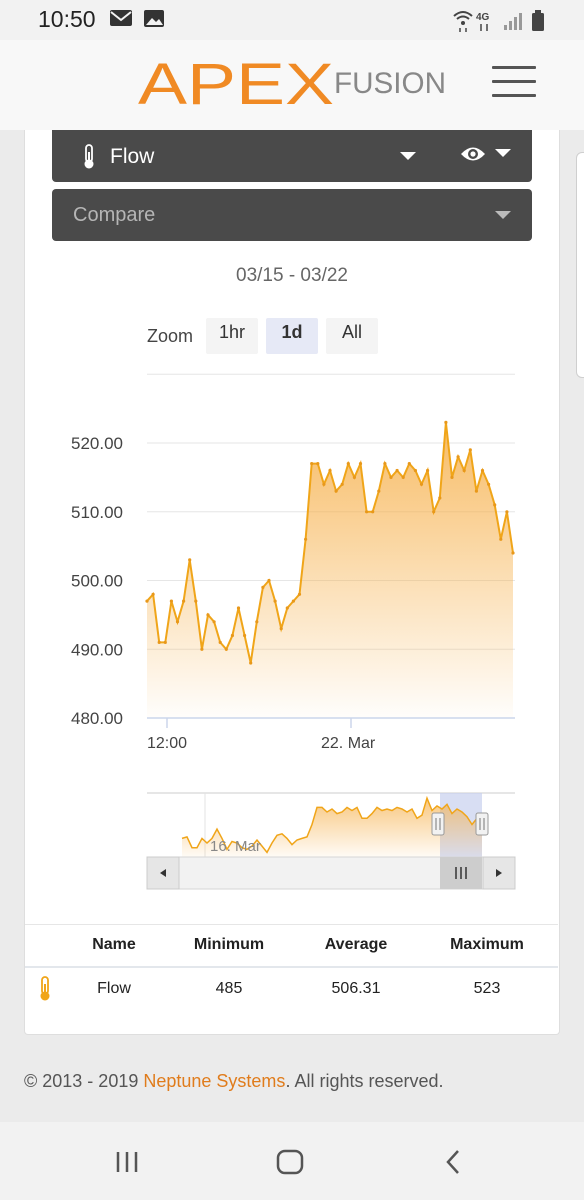 The height and width of the screenshot is (1200, 584). What do you see at coordinates (331, 873) in the screenshot?
I see `navigator-scrollbar` at bounding box center [331, 873].